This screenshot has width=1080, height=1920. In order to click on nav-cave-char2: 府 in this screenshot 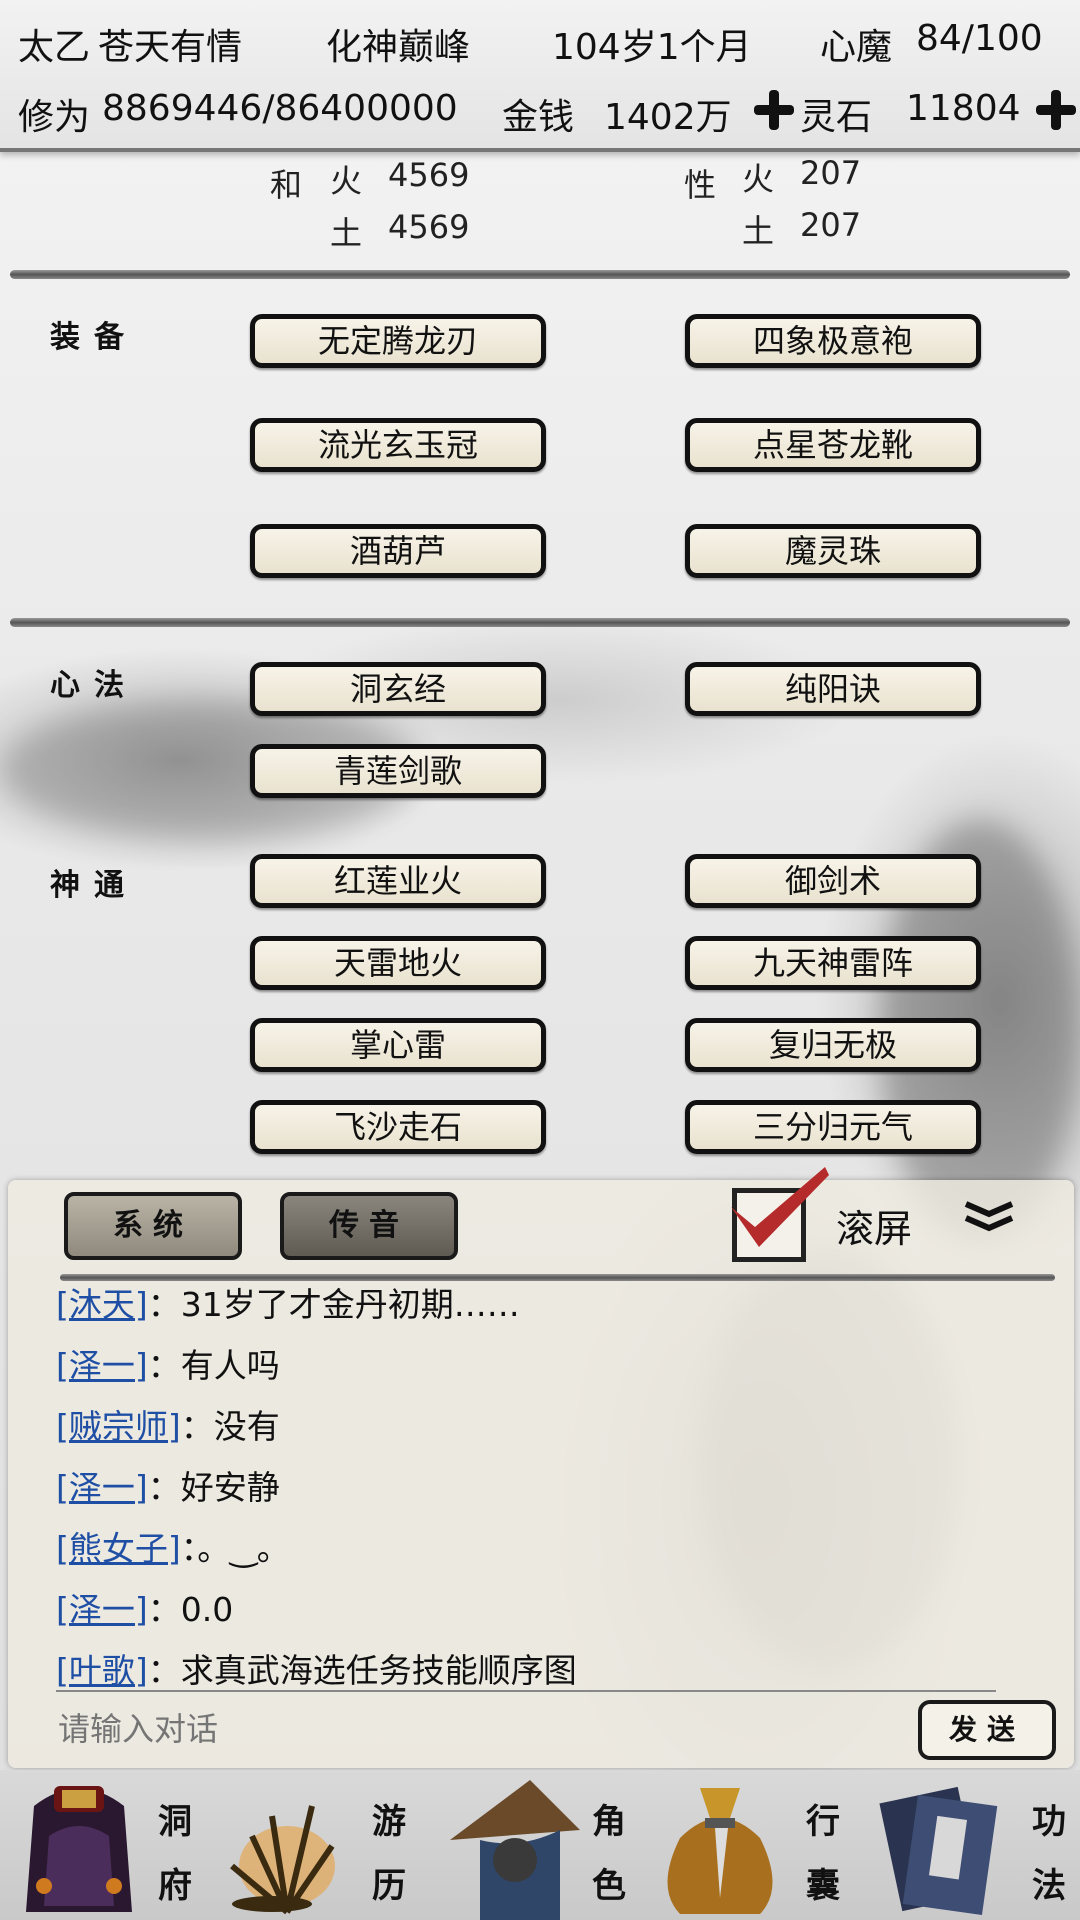, I will do `click(175, 1882)`.